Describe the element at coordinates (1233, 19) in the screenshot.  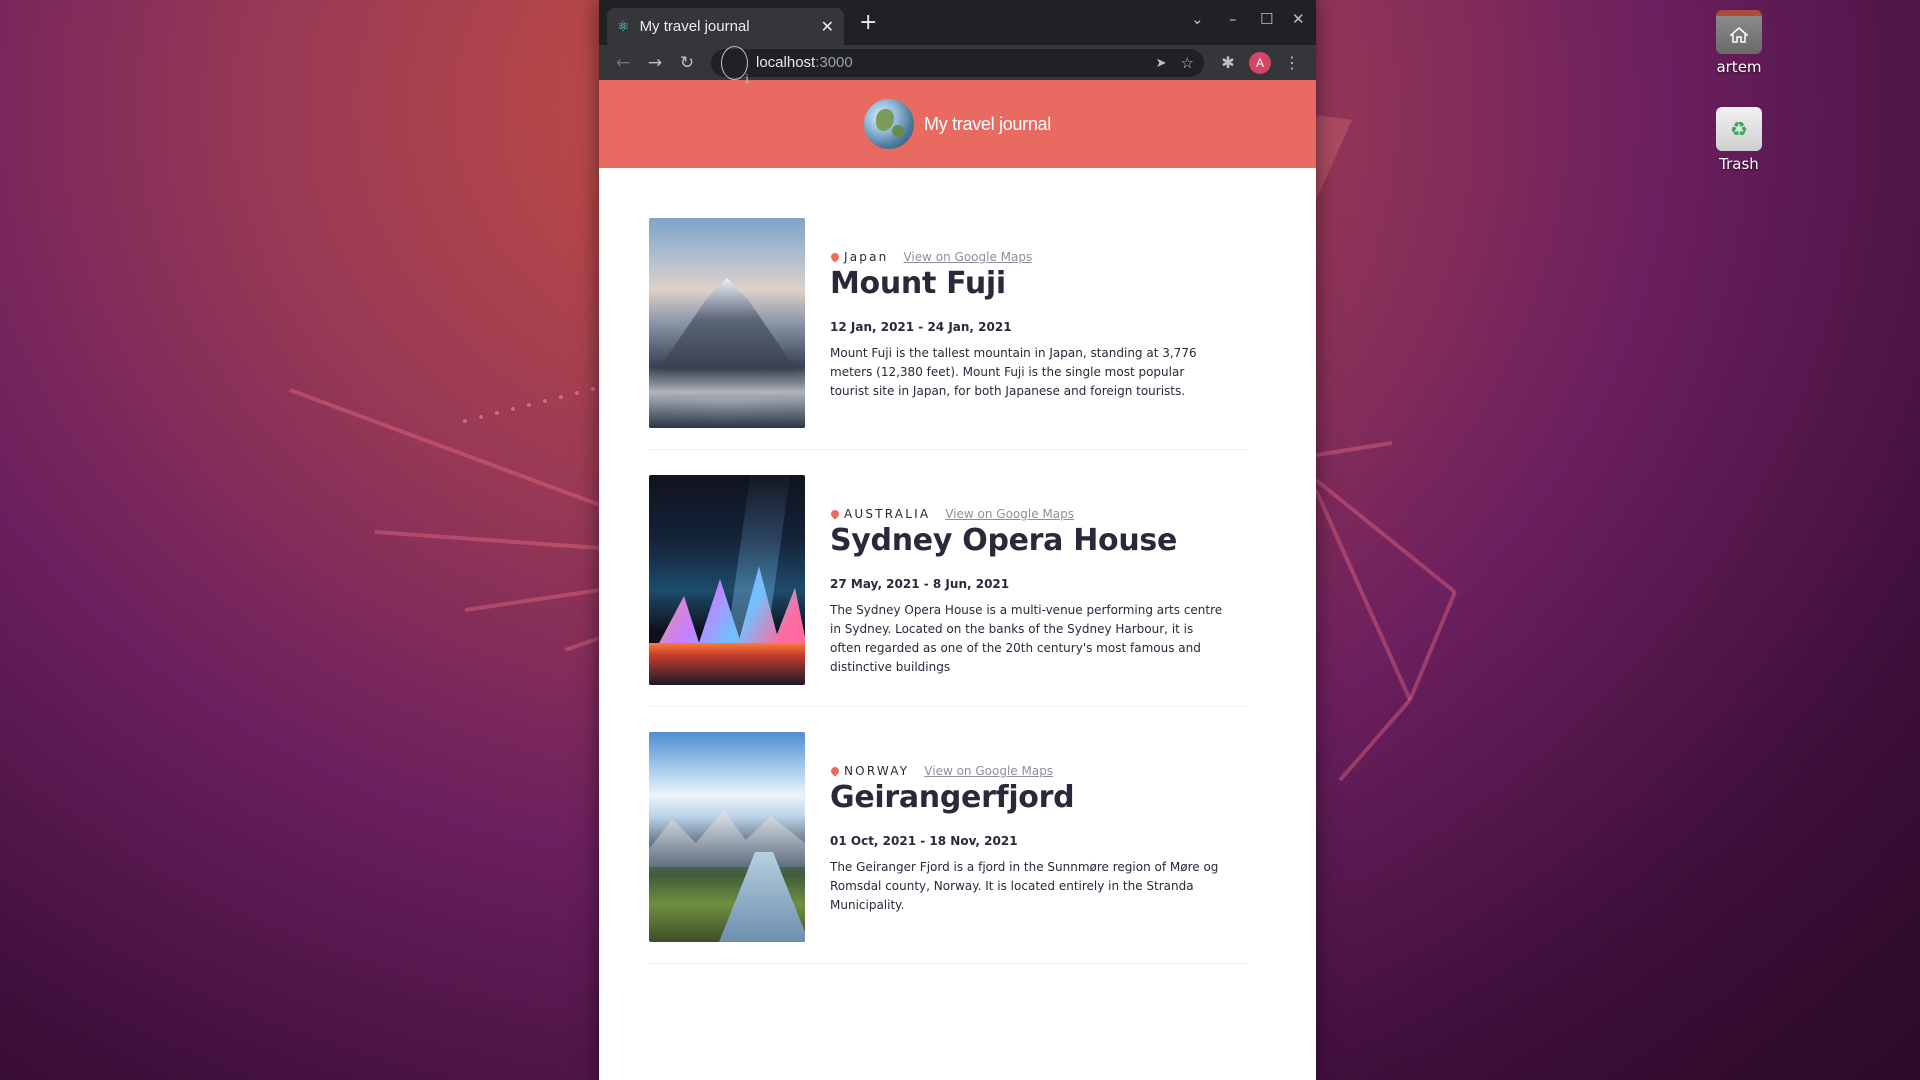
I see `minimize-icon: –` at that location.